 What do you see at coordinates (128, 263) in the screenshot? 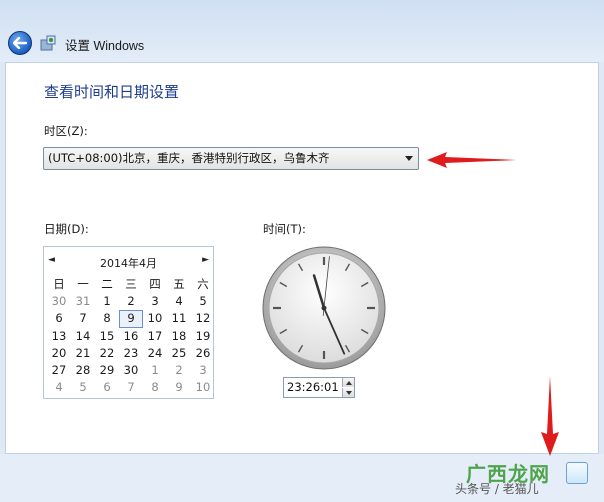
I see `calendar-month-title: 2014年4月` at bounding box center [128, 263].